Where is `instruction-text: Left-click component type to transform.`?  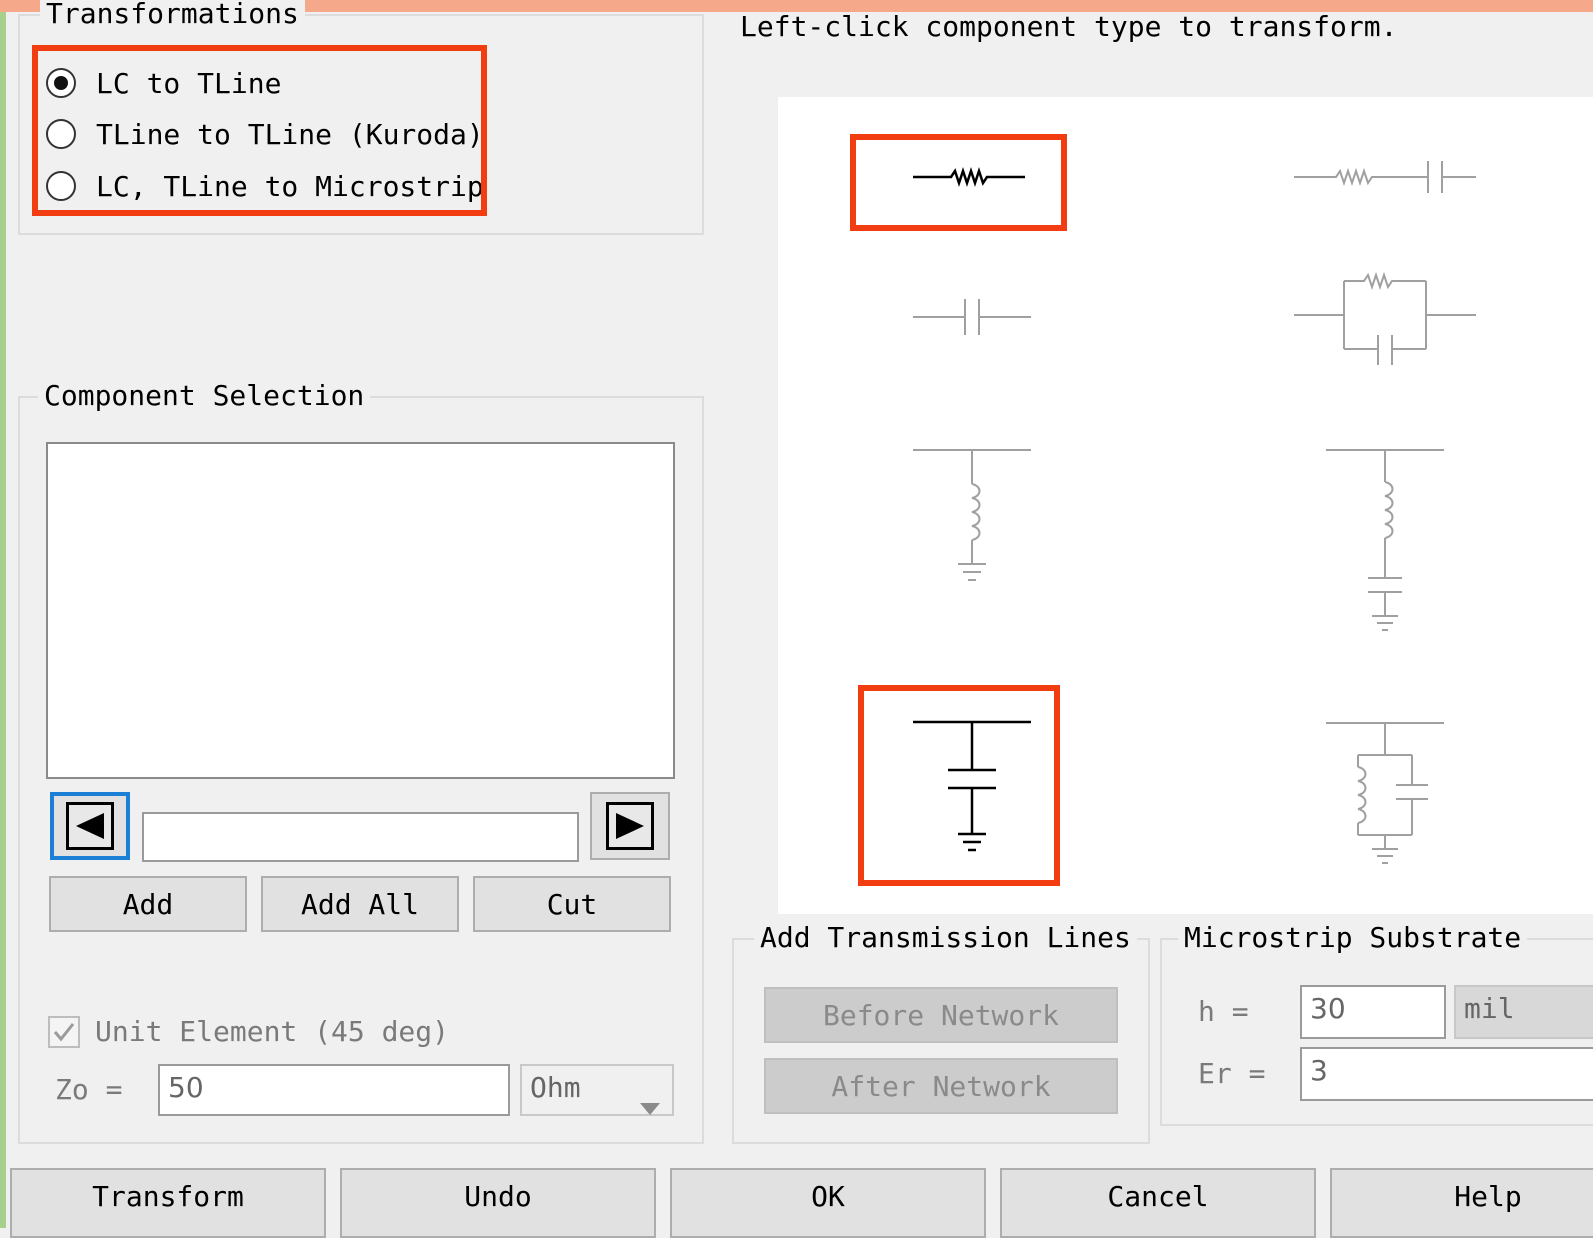 instruction-text: Left-click component type to transform. is located at coordinates (1069, 26).